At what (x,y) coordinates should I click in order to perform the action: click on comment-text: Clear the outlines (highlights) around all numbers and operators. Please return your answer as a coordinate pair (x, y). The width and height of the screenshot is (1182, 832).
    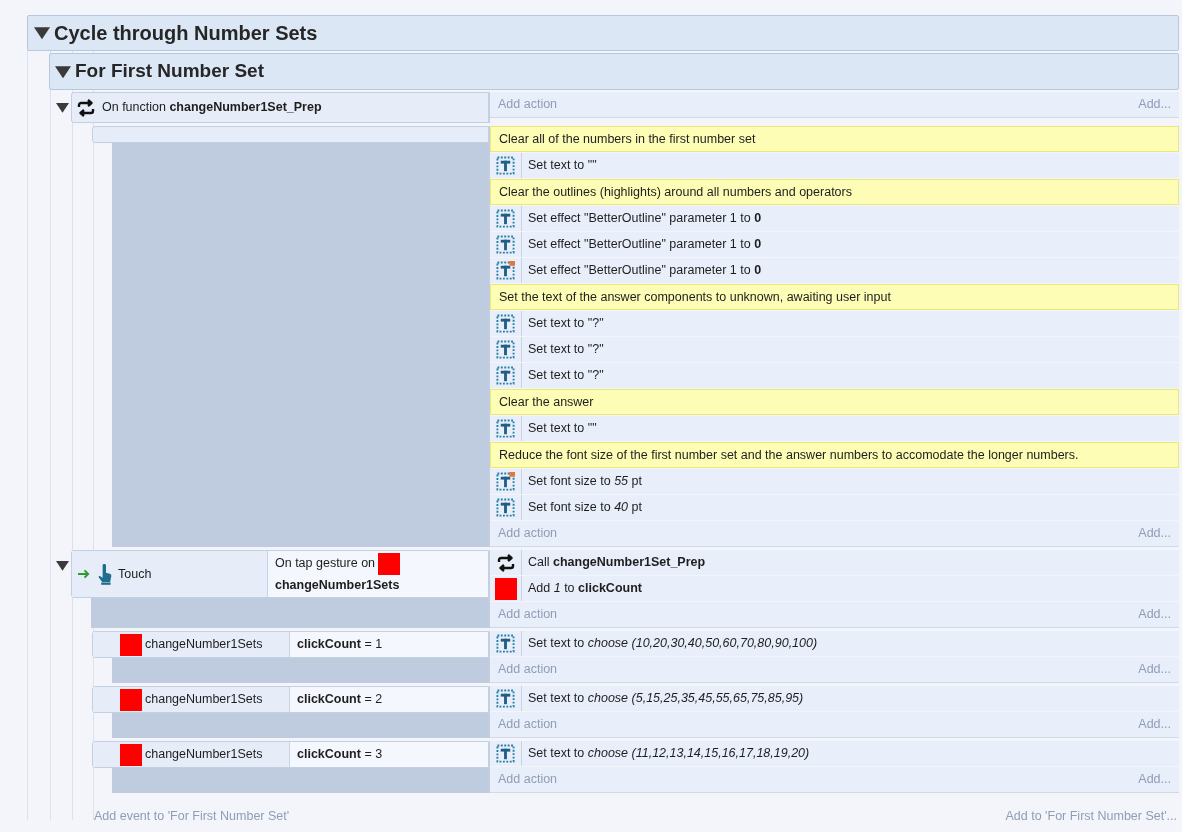
    Looking at the image, I should click on (834, 192).